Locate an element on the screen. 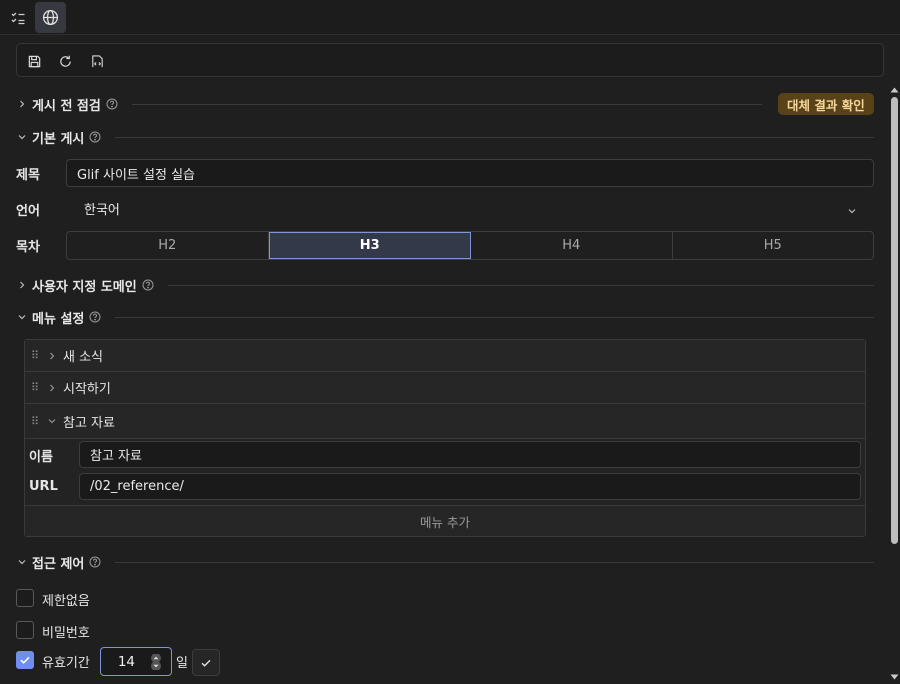 This screenshot has height=684, width=900. menu-item: ⠿ 시작하기 is located at coordinates (445, 388).